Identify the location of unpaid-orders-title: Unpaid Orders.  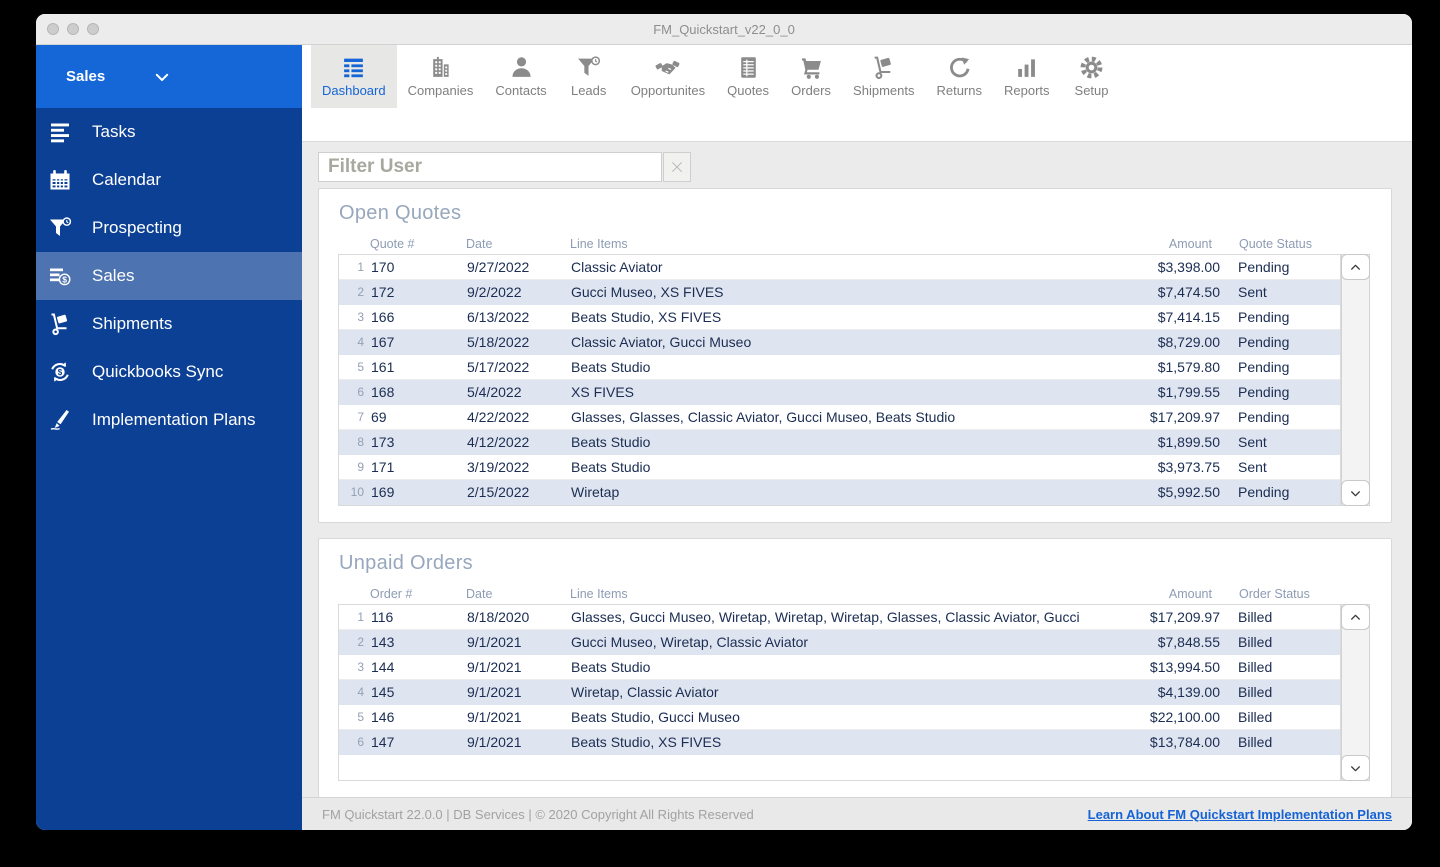
(406, 563).